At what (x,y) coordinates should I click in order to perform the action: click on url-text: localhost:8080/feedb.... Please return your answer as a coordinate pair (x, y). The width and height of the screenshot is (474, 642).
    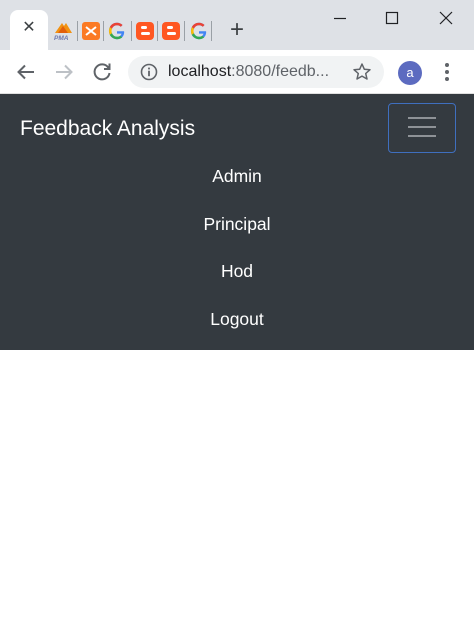
    Looking at the image, I should click on (257, 72).